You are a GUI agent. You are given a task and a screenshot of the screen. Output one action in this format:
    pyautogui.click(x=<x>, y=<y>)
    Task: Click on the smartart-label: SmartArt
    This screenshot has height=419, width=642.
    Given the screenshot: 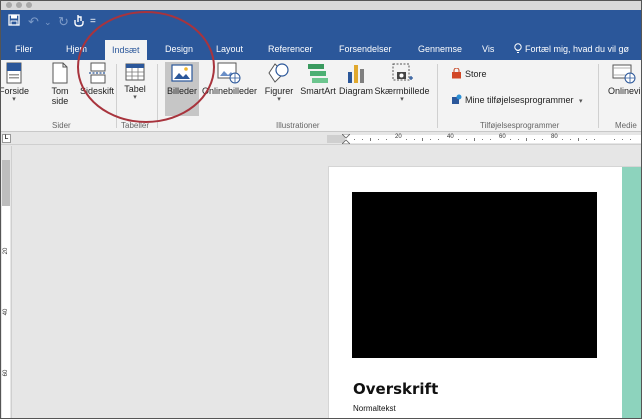 What is the action you would take?
    pyautogui.click(x=318, y=91)
    